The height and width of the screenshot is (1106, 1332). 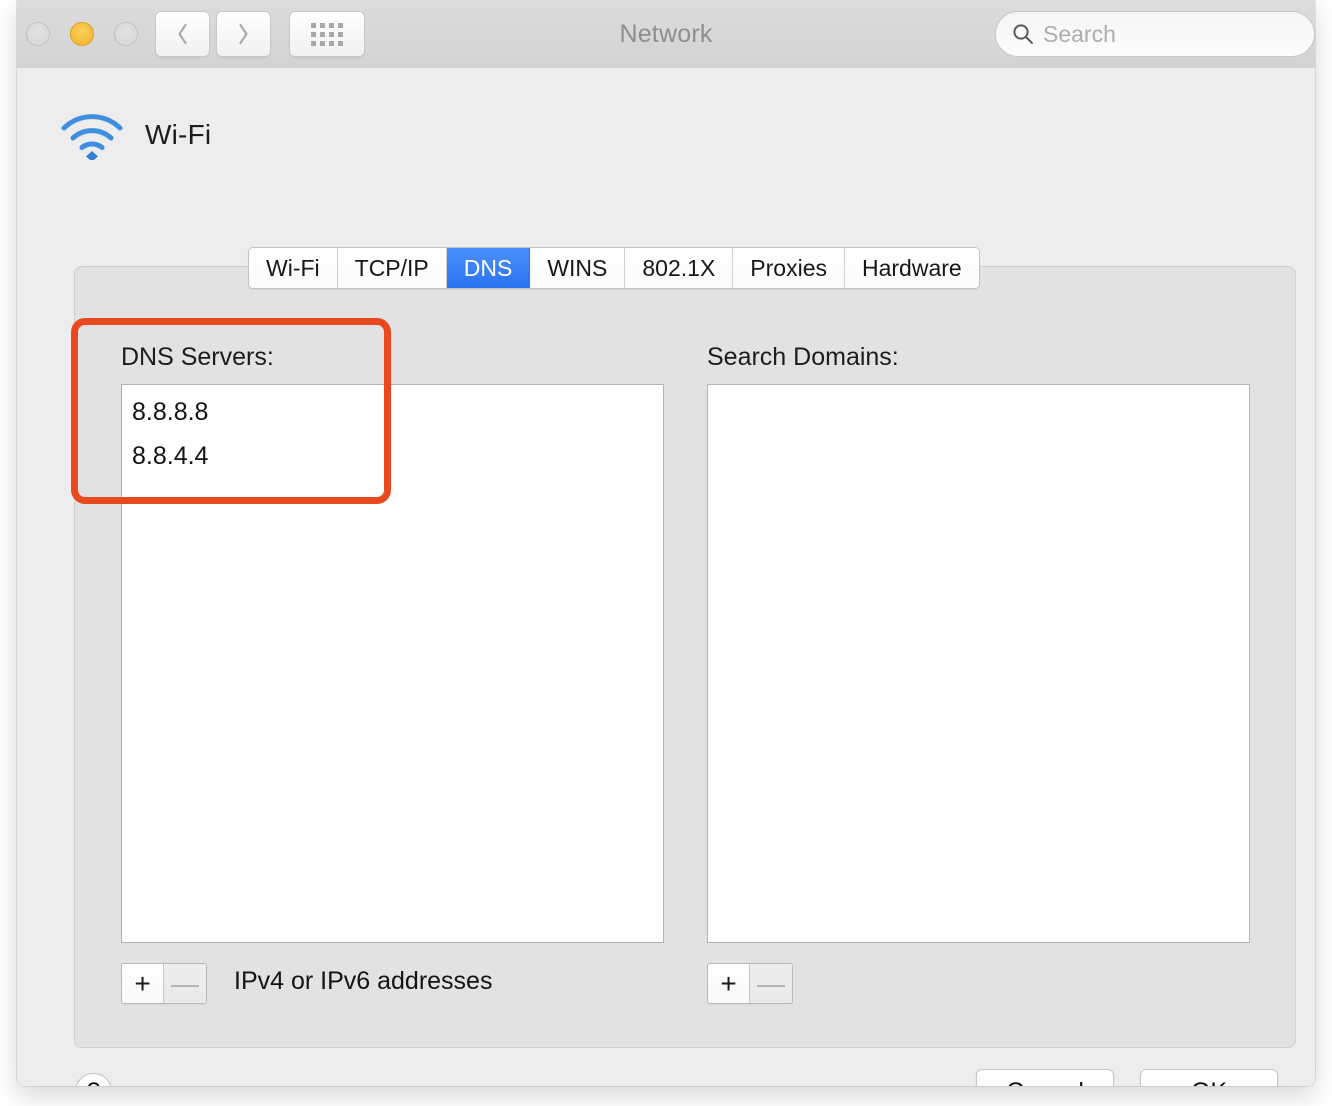 I want to click on list-item: 8.8.8.8, so click(x=392, y=413).